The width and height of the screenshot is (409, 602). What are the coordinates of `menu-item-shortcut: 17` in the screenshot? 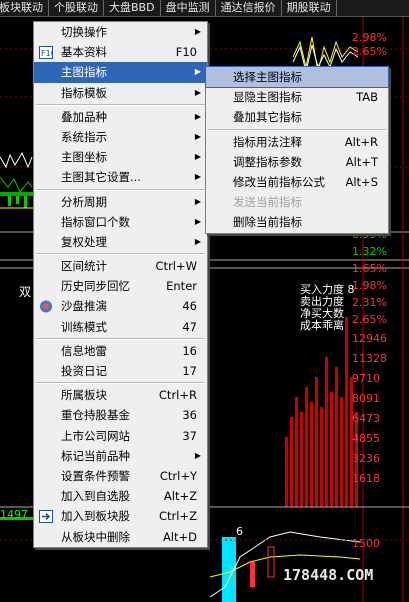 It's located at (189, 371).